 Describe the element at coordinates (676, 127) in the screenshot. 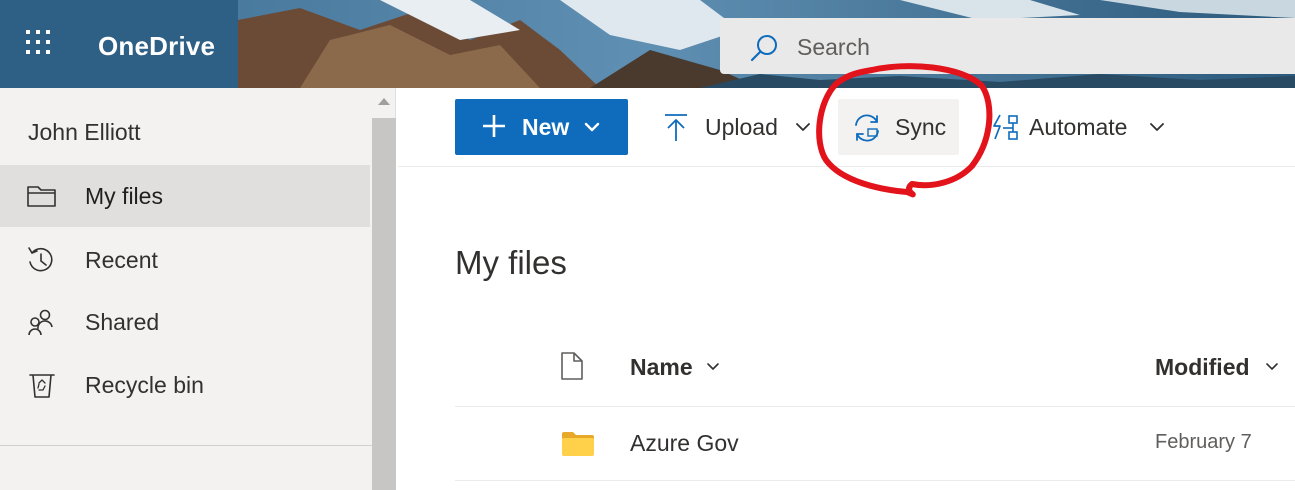

I see `upload-icon` at that location.